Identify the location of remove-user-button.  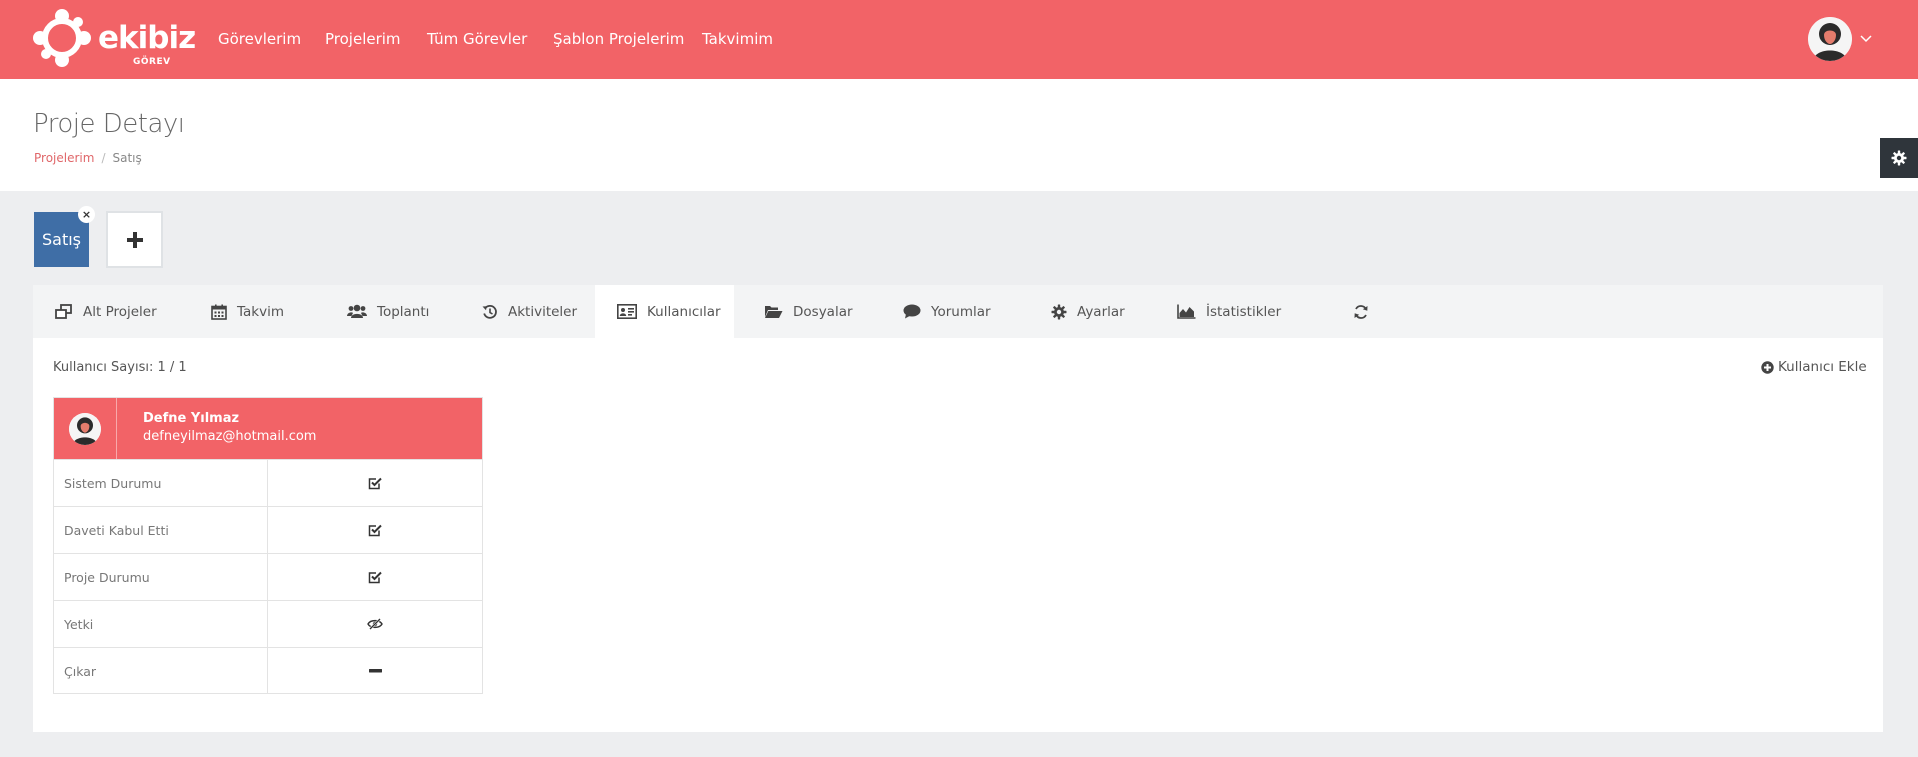
(375, 671).